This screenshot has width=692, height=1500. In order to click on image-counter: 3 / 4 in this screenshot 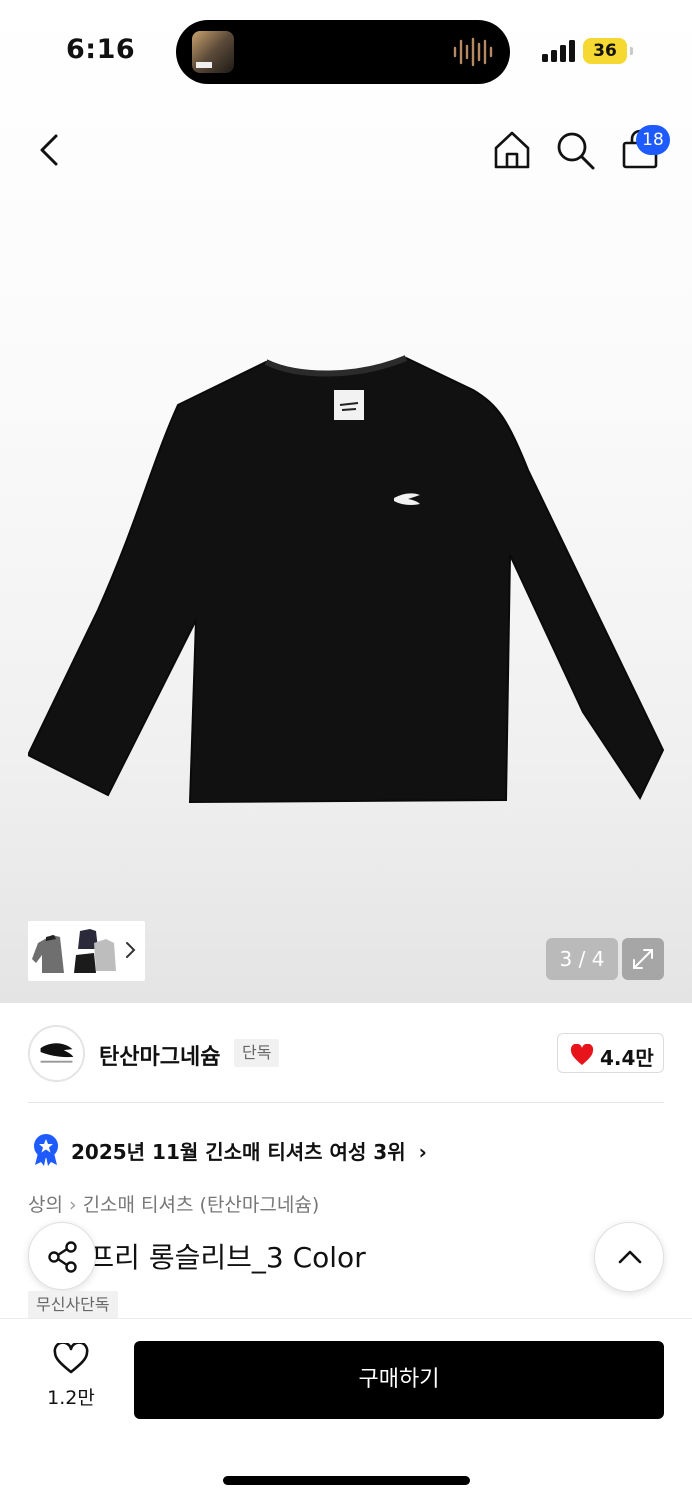, I will do `click(582, 959)`.